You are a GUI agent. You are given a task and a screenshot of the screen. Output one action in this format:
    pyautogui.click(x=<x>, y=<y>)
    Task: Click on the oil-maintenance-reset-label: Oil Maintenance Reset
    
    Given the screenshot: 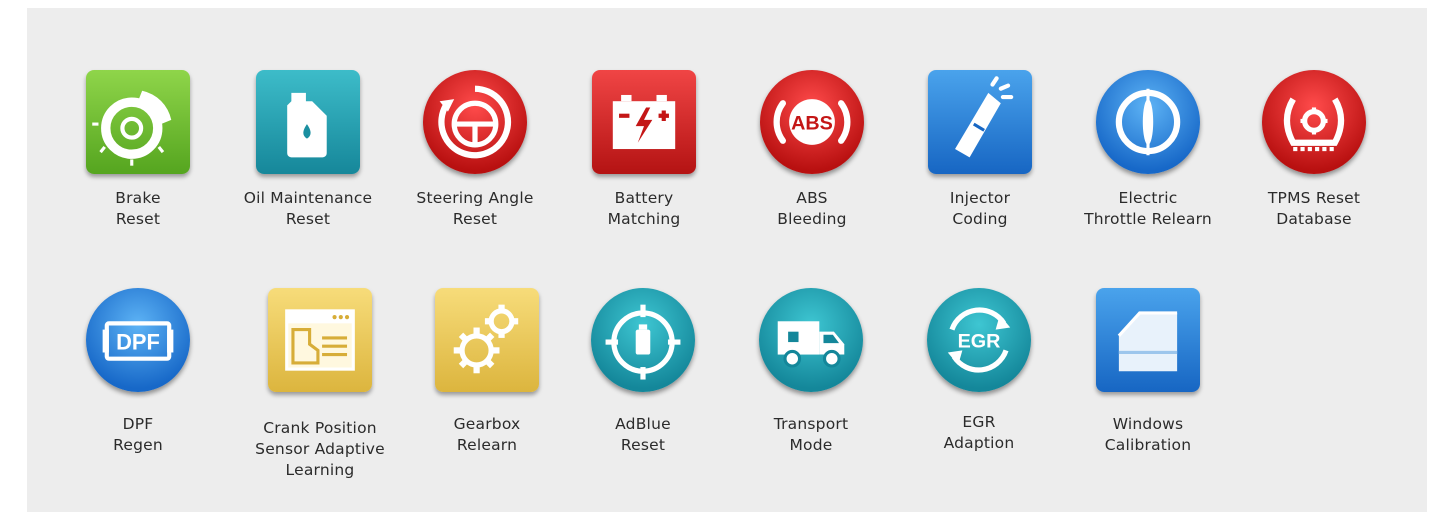 What is the action you would take?
    pyautogui.click(x=308, y=208)
    